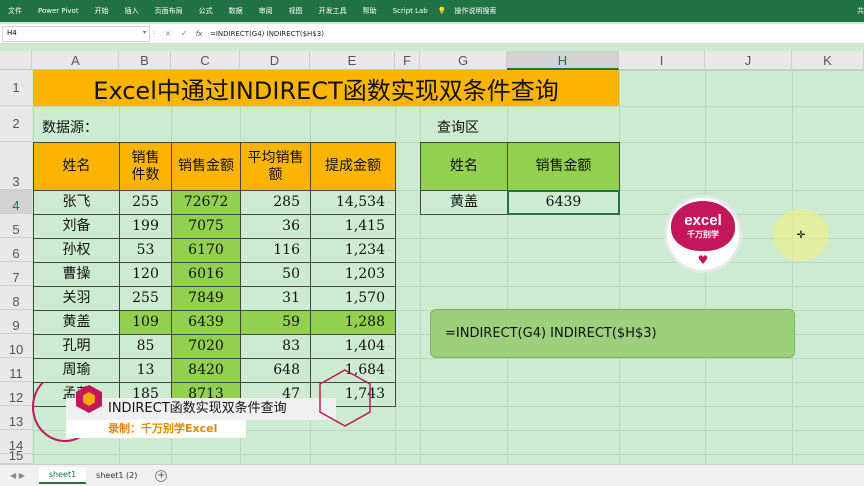 This screenshot has height=486, width=864. Describe the element at coordinates (206, 250) in the screenshot. I see `table-cell: 6170` at that location.